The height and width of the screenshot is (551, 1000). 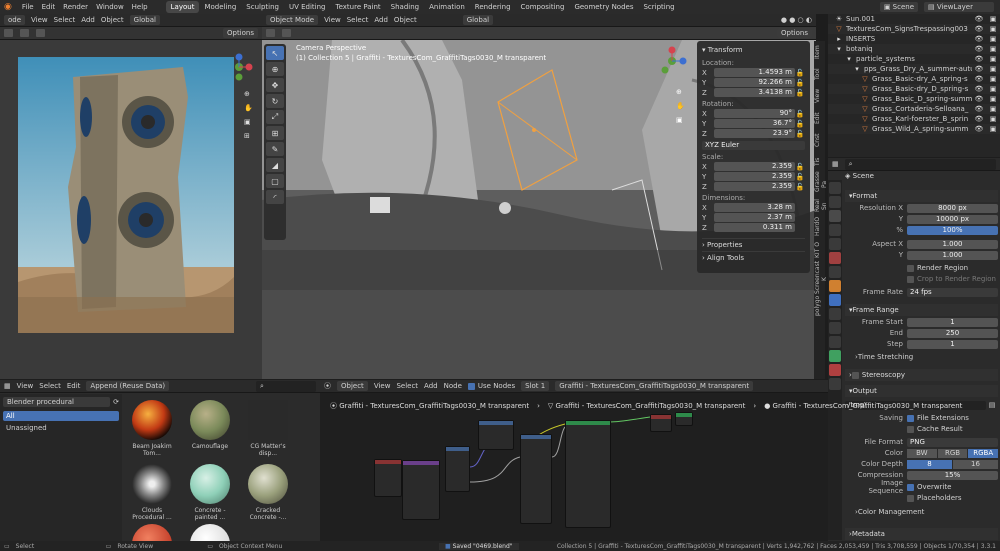 What do you see at coordinates (50, 386) in the screenshot?
I see `asset-menu-select: Select` at bounding box center [50, 386].